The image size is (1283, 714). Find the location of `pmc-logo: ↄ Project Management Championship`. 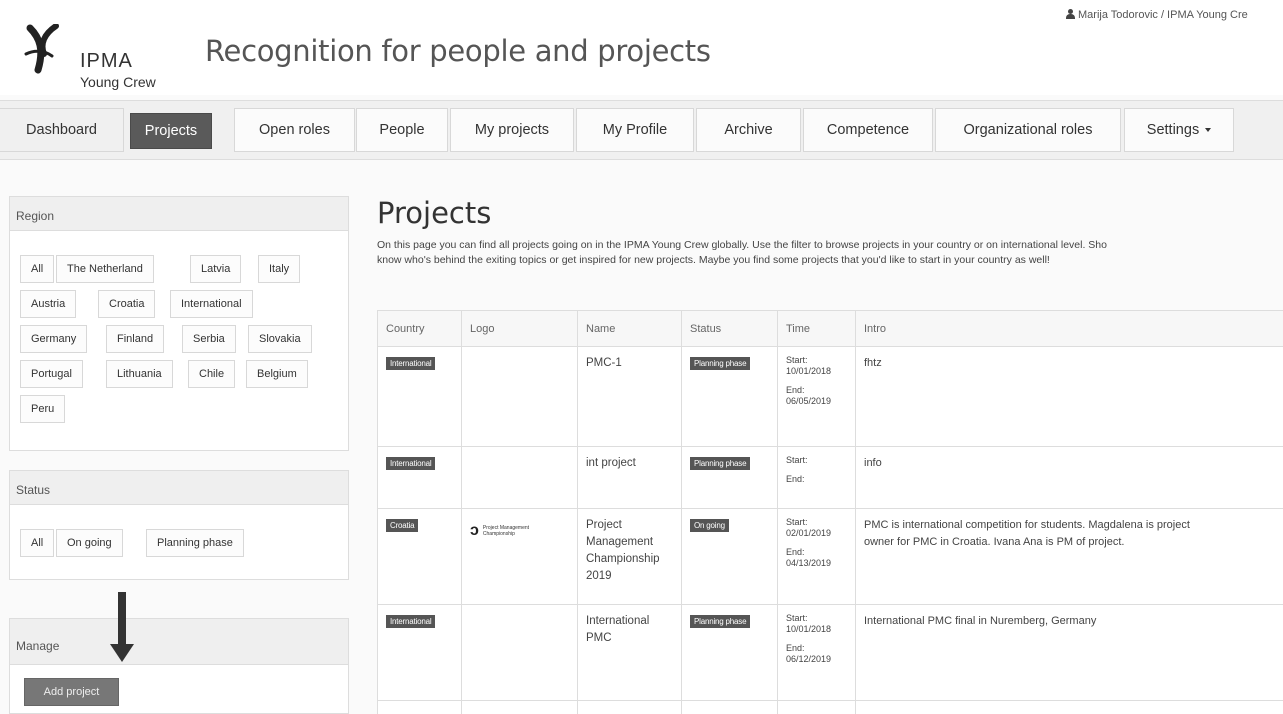

pmc-logo: ↄ Project Management Championship is located at coordinates (523, 531).